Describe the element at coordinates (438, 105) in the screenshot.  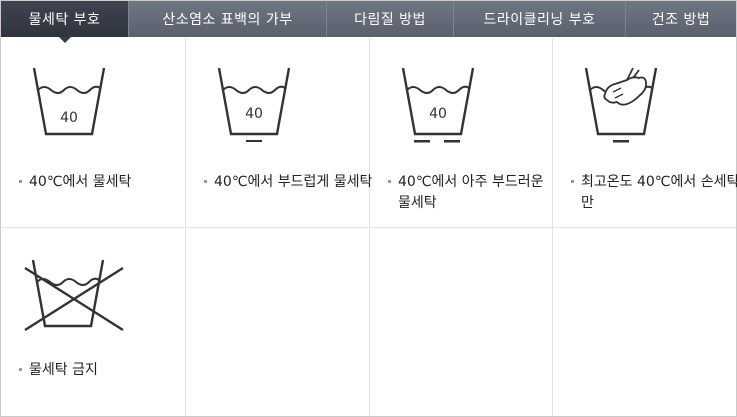
I see `wash-tub-40-very-gentle-icon: 40` at that location.